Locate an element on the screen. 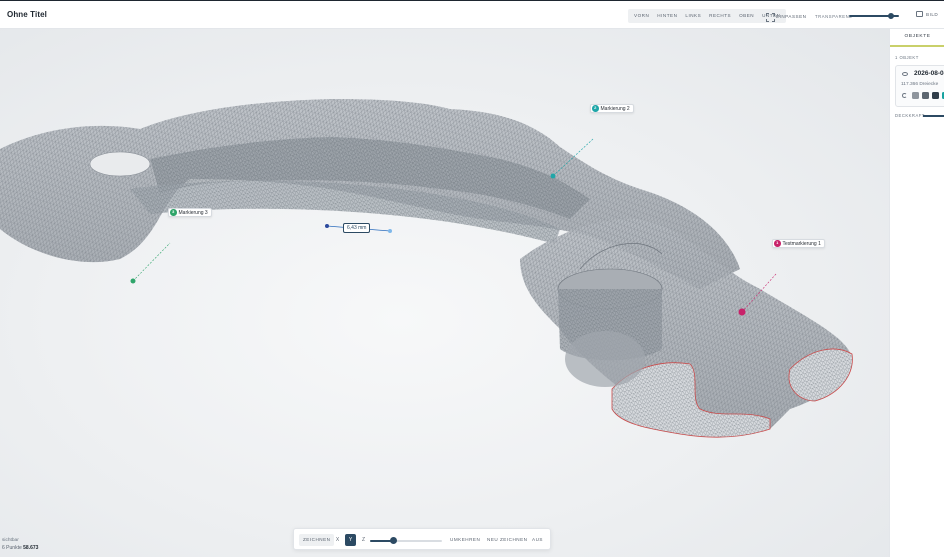 The image size is (944, 557). fit-button: EINPASSEN is located at coordinates (786, 16).